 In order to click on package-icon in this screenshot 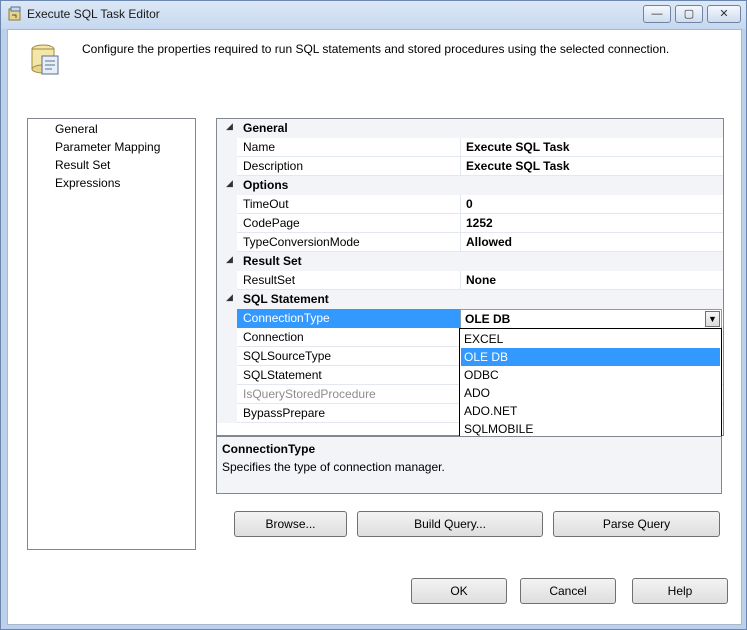, I will do `click(14, 13)`.